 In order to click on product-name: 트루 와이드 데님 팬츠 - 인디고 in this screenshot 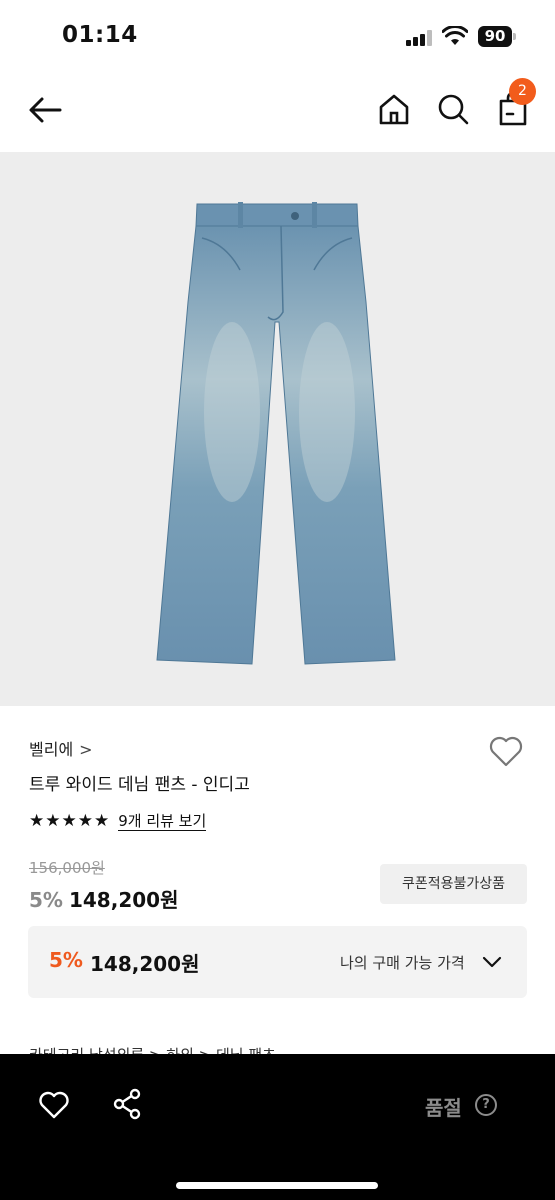, I will do `click(139, 785)`.